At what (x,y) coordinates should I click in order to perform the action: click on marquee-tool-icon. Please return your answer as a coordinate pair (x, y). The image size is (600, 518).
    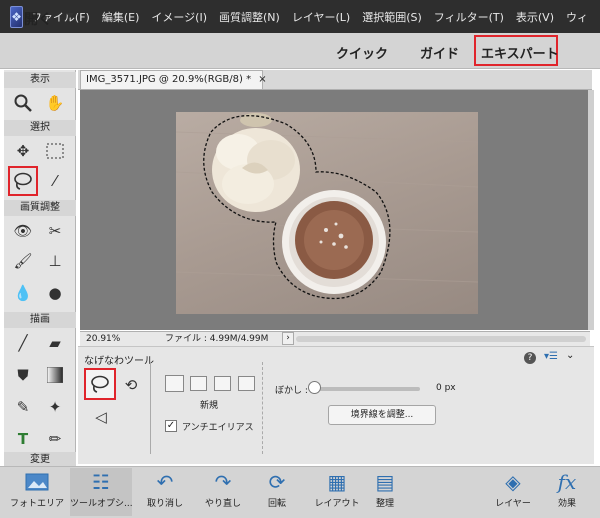
    Looking at the image, I should click on (55, 151).